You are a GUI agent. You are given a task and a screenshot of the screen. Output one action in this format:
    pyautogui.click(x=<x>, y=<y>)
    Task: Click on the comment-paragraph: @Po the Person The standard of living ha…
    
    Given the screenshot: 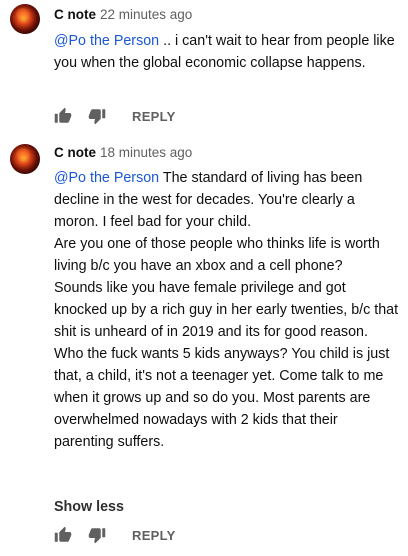 What is the action you would take?
    pyautogui.click(x=227, y=200)
    